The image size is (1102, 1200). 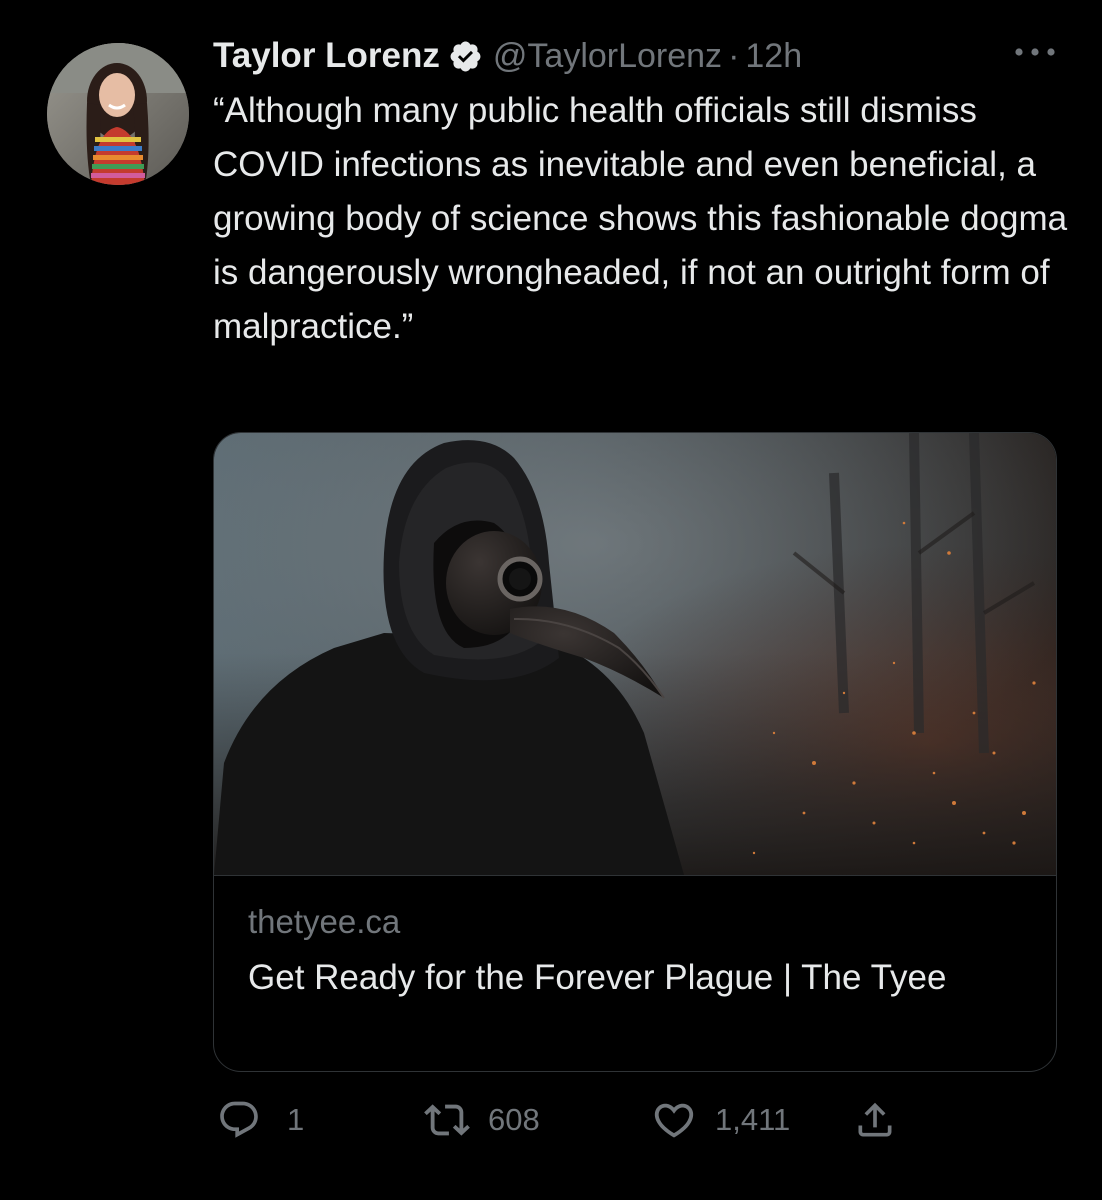 What do you see at coordinates (674, 1120) in the screenshot?
I see `heart-icon` at bounding box center [674, 1120].